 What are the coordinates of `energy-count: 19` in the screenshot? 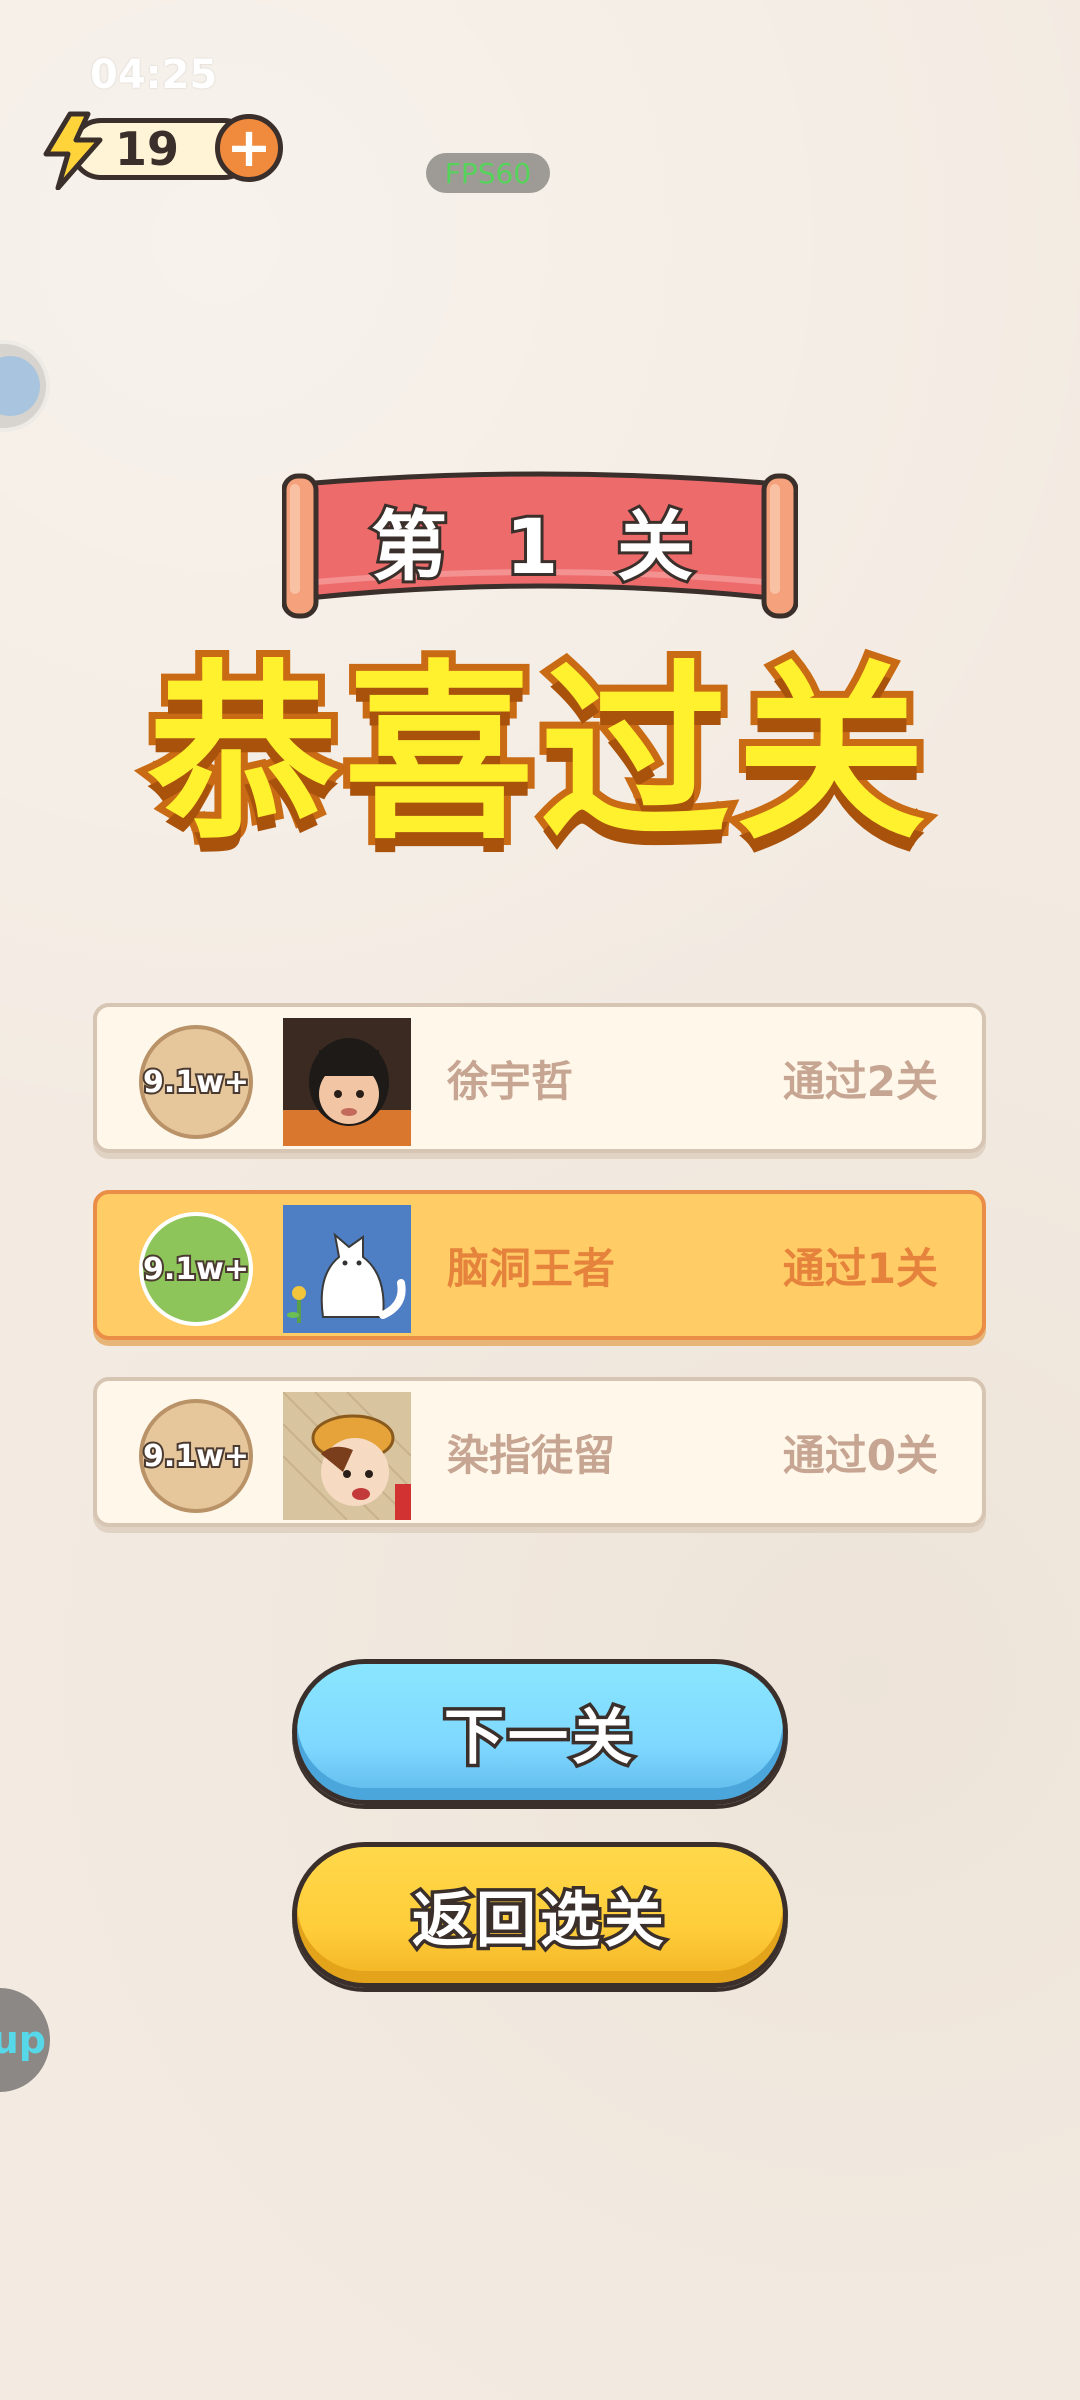 It's located at (147, 149).